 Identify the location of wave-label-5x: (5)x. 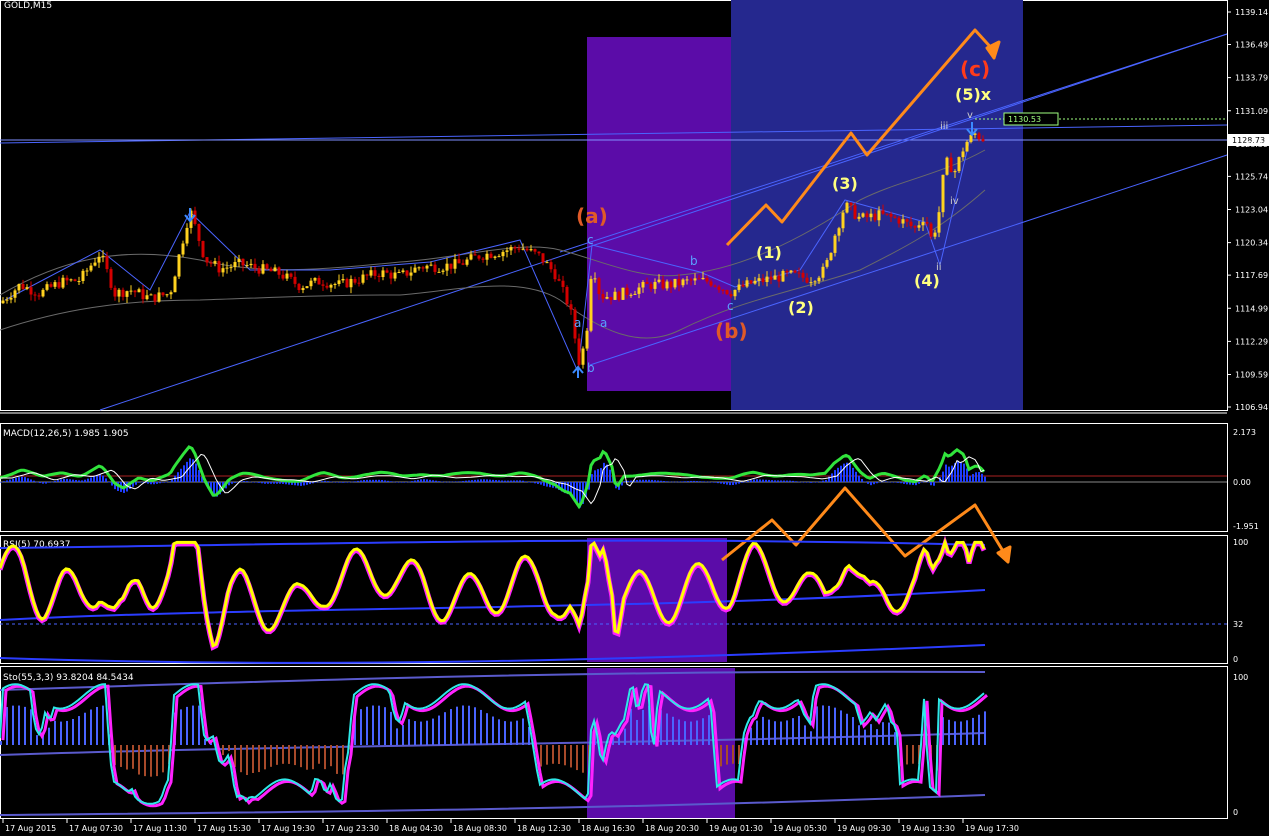
(973, 94).